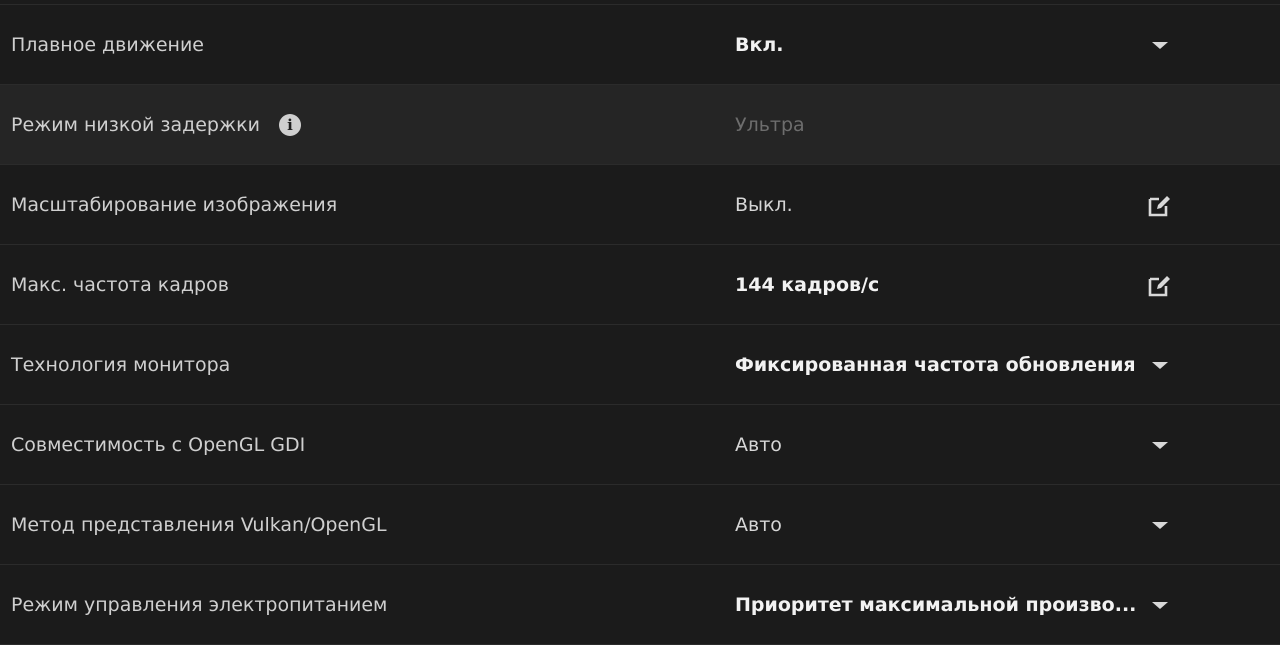 The height and width of the screenshot is (645, 1280). What do you see at coordinates (640, 205) in the screenshot?
I see `setting-row-image-scaling: Масштабирование изображения Выкл.` at bounding box center [640, 205].